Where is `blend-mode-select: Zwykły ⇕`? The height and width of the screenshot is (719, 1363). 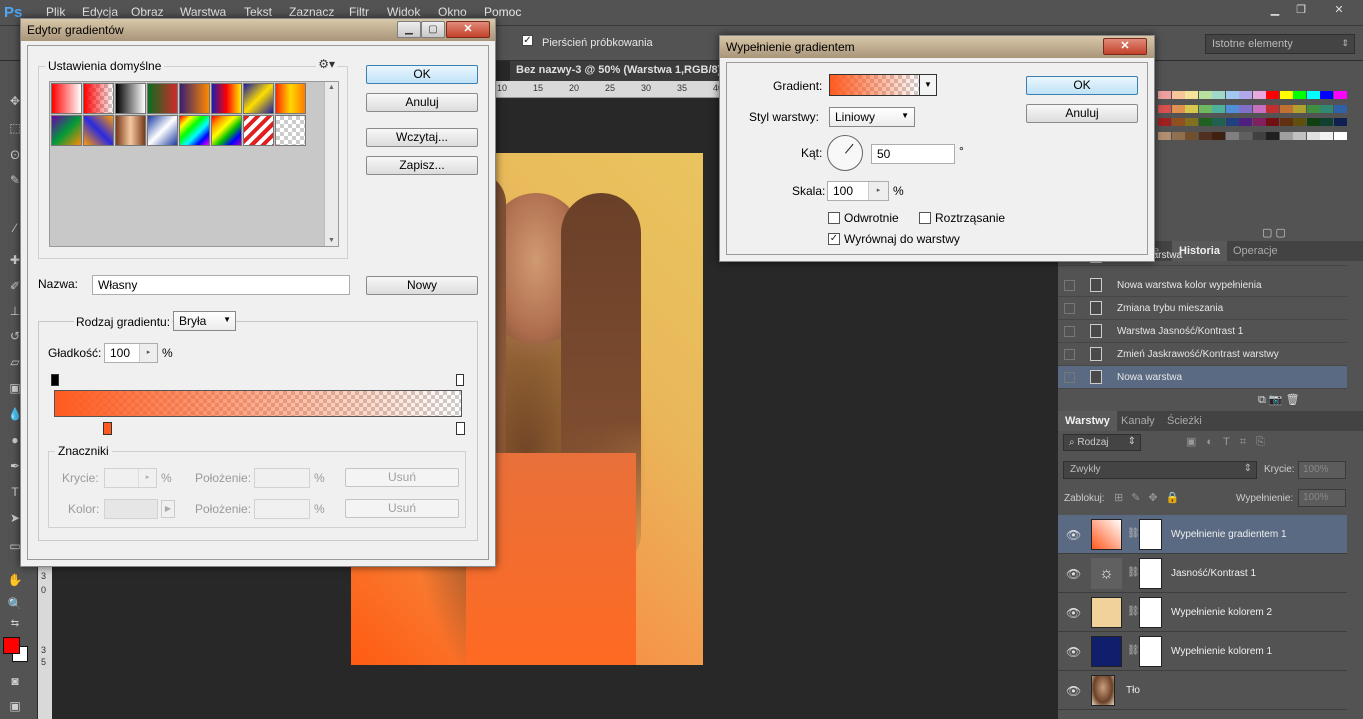 blend-mode-select: Zwykły ⇕ is located at coordinates (1160, 470).